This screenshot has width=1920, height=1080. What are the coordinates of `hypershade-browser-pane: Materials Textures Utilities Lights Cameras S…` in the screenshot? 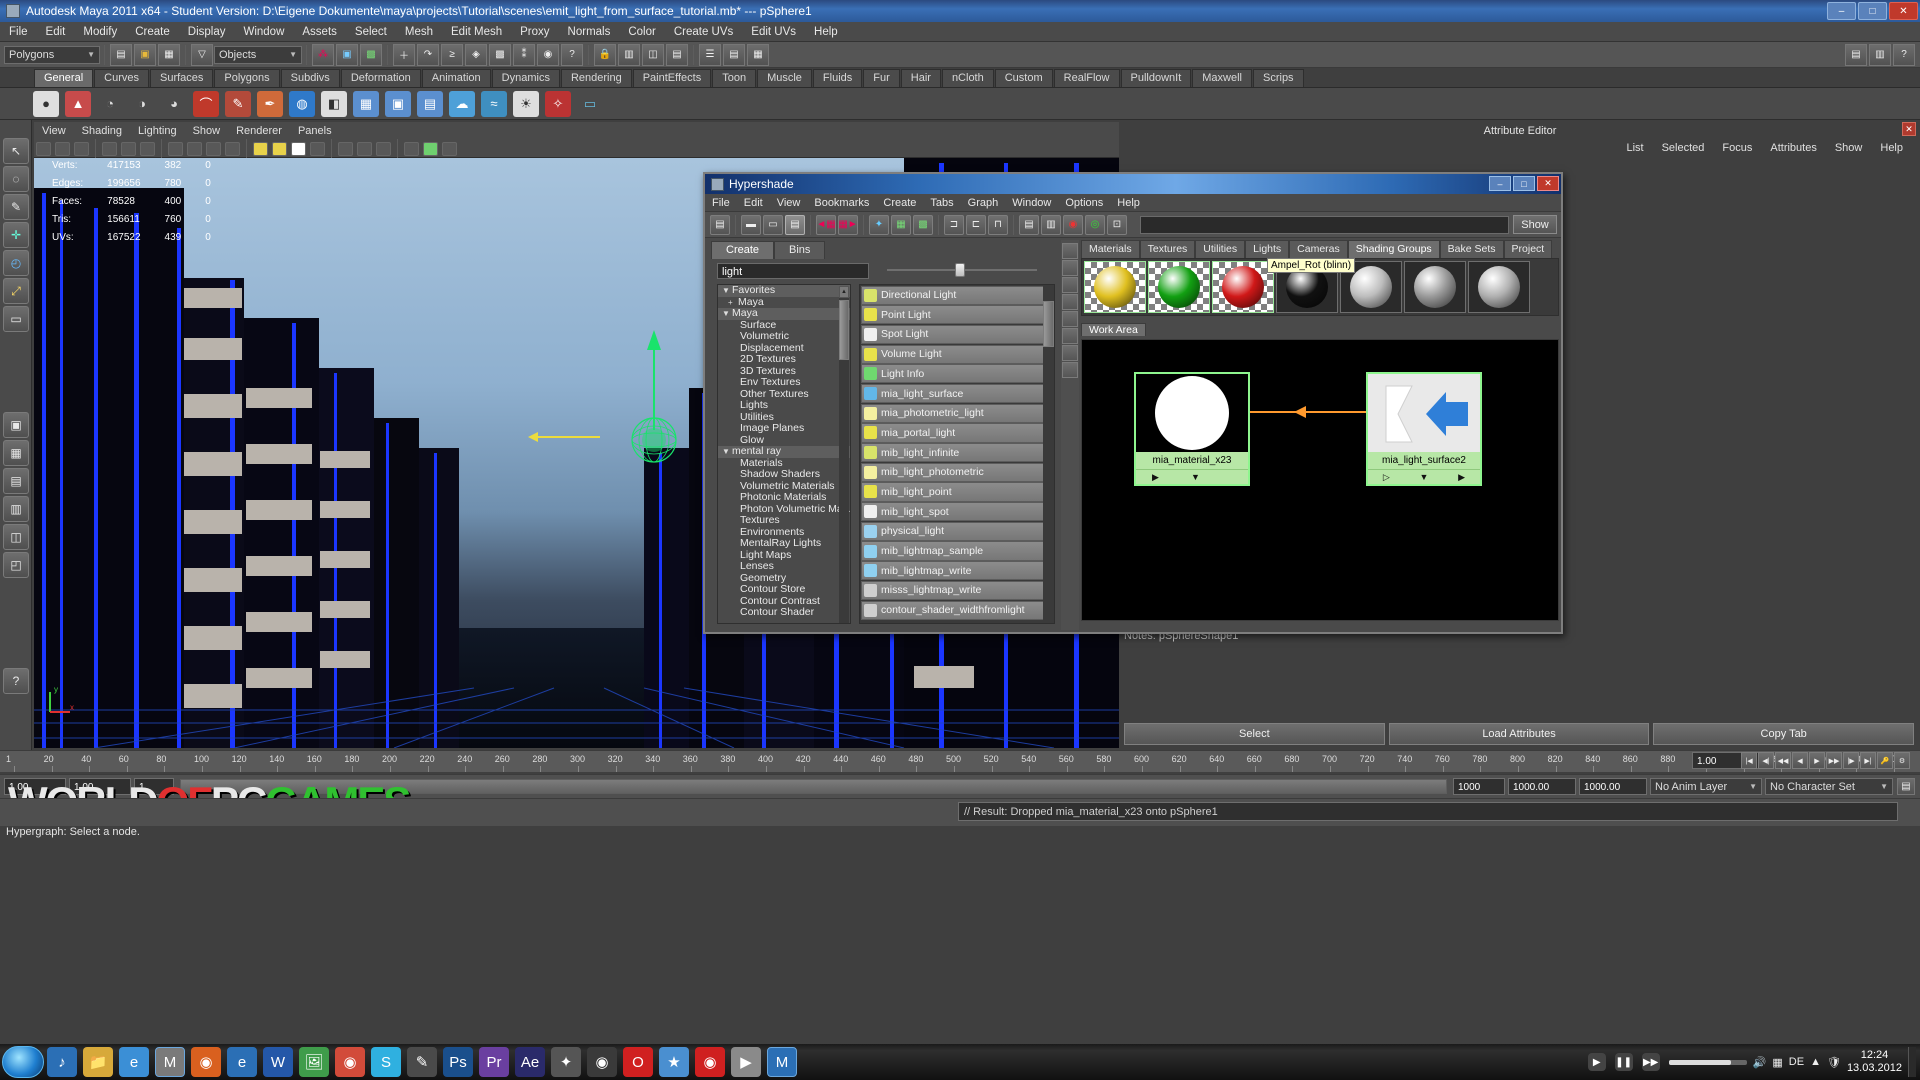 It's located at (1320, 435).